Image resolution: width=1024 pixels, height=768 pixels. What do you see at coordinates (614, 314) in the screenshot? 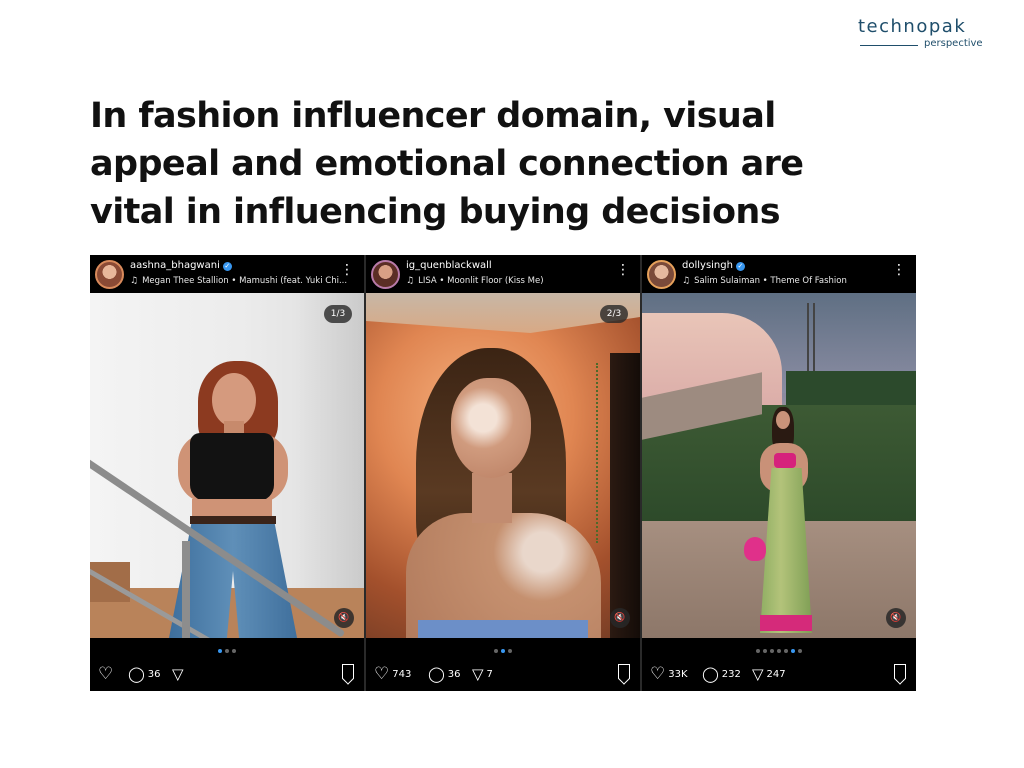
I see `carousel-counter: 2/3` at bounding box center [614, 314].